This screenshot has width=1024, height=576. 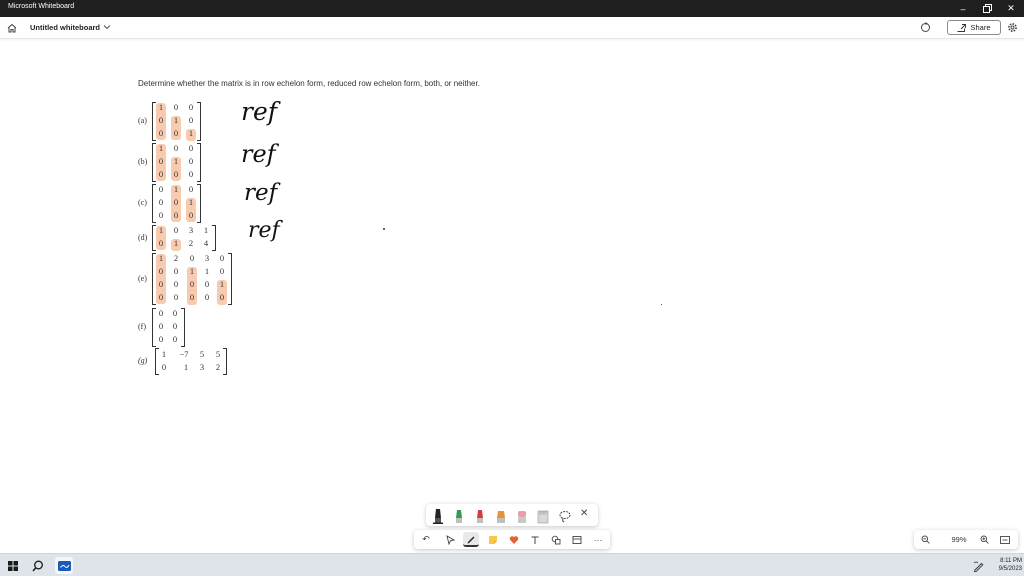 What do you see at coordinates (493, 539) in the screenshot?
I see `sticky-note-icon` at bounding box center [493, 539].